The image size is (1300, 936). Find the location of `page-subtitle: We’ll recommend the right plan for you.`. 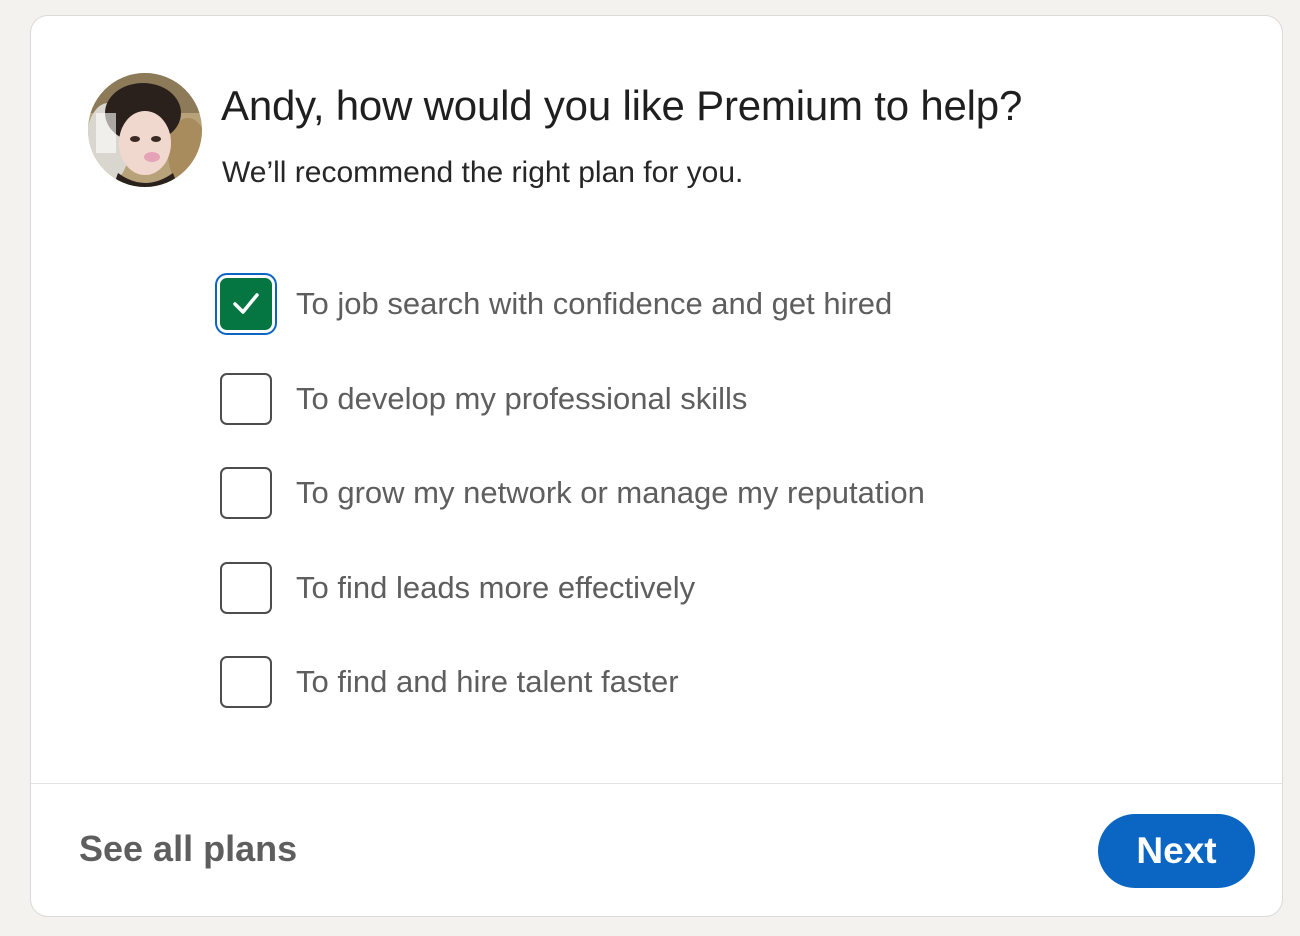

page-subtitle: We’ll recommend the right plan for you. is located at coordinates (483, 172).